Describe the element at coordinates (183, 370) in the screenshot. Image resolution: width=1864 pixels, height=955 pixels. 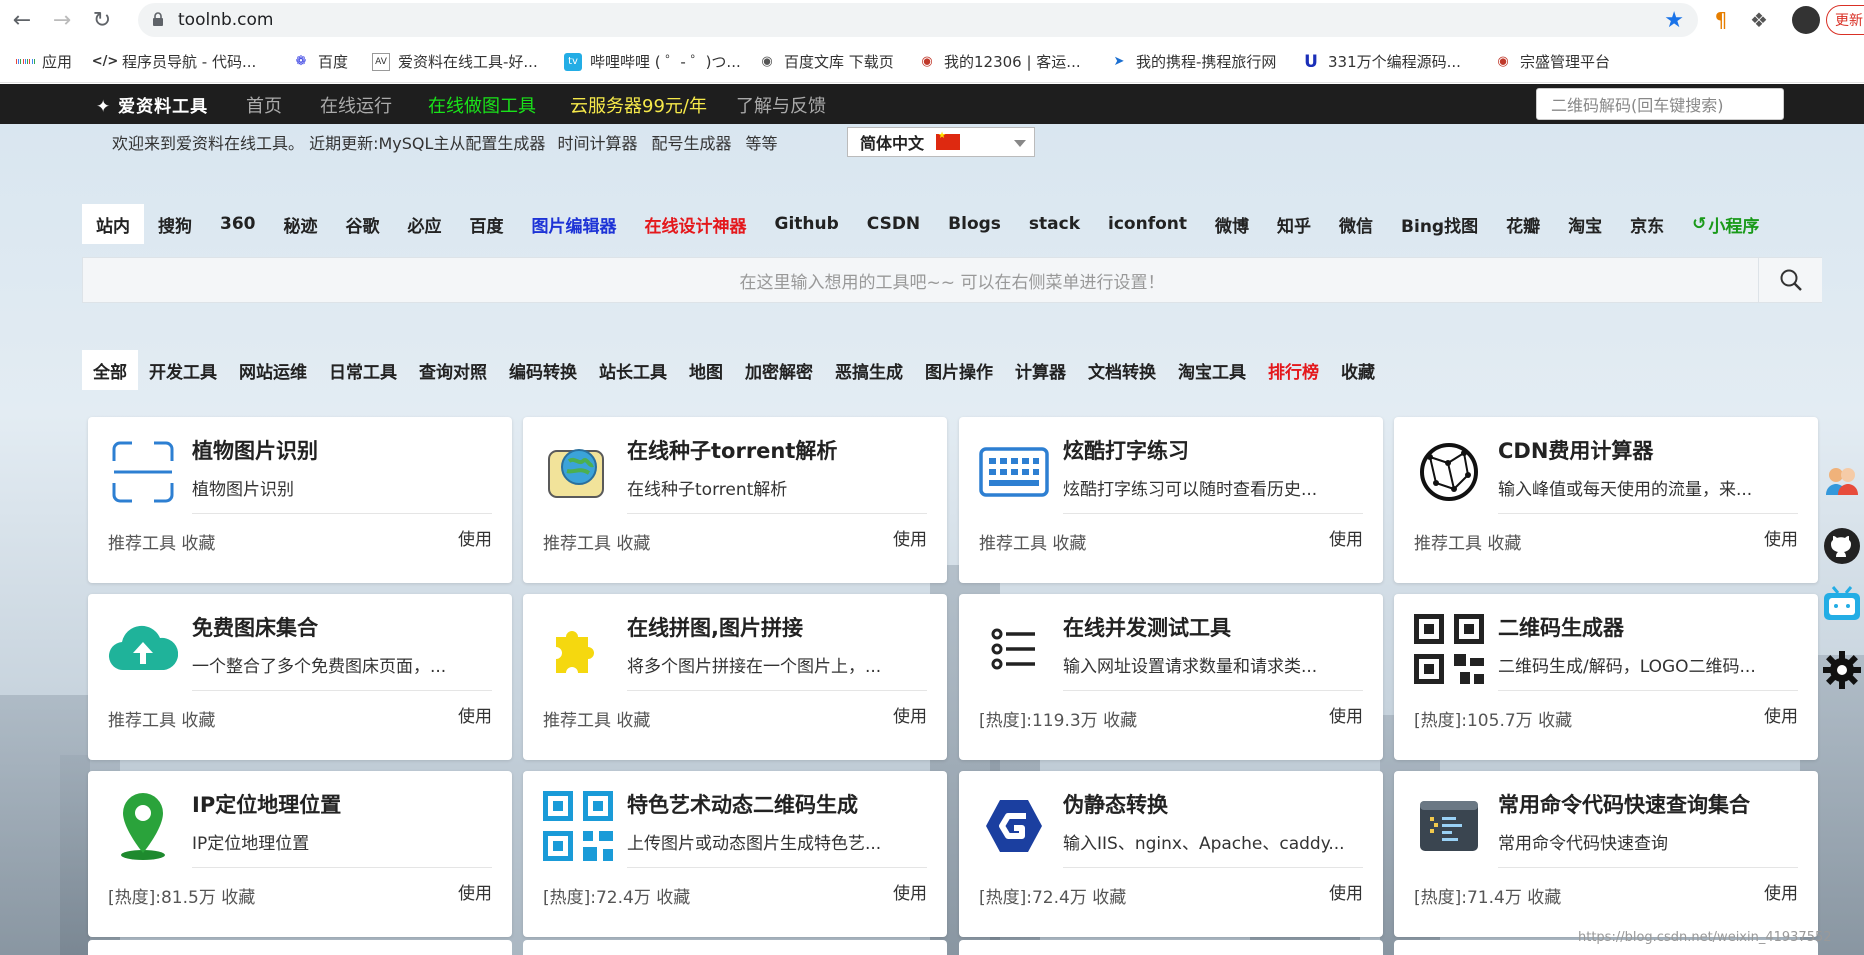
I see `category-tab: 开发工具` at that location.